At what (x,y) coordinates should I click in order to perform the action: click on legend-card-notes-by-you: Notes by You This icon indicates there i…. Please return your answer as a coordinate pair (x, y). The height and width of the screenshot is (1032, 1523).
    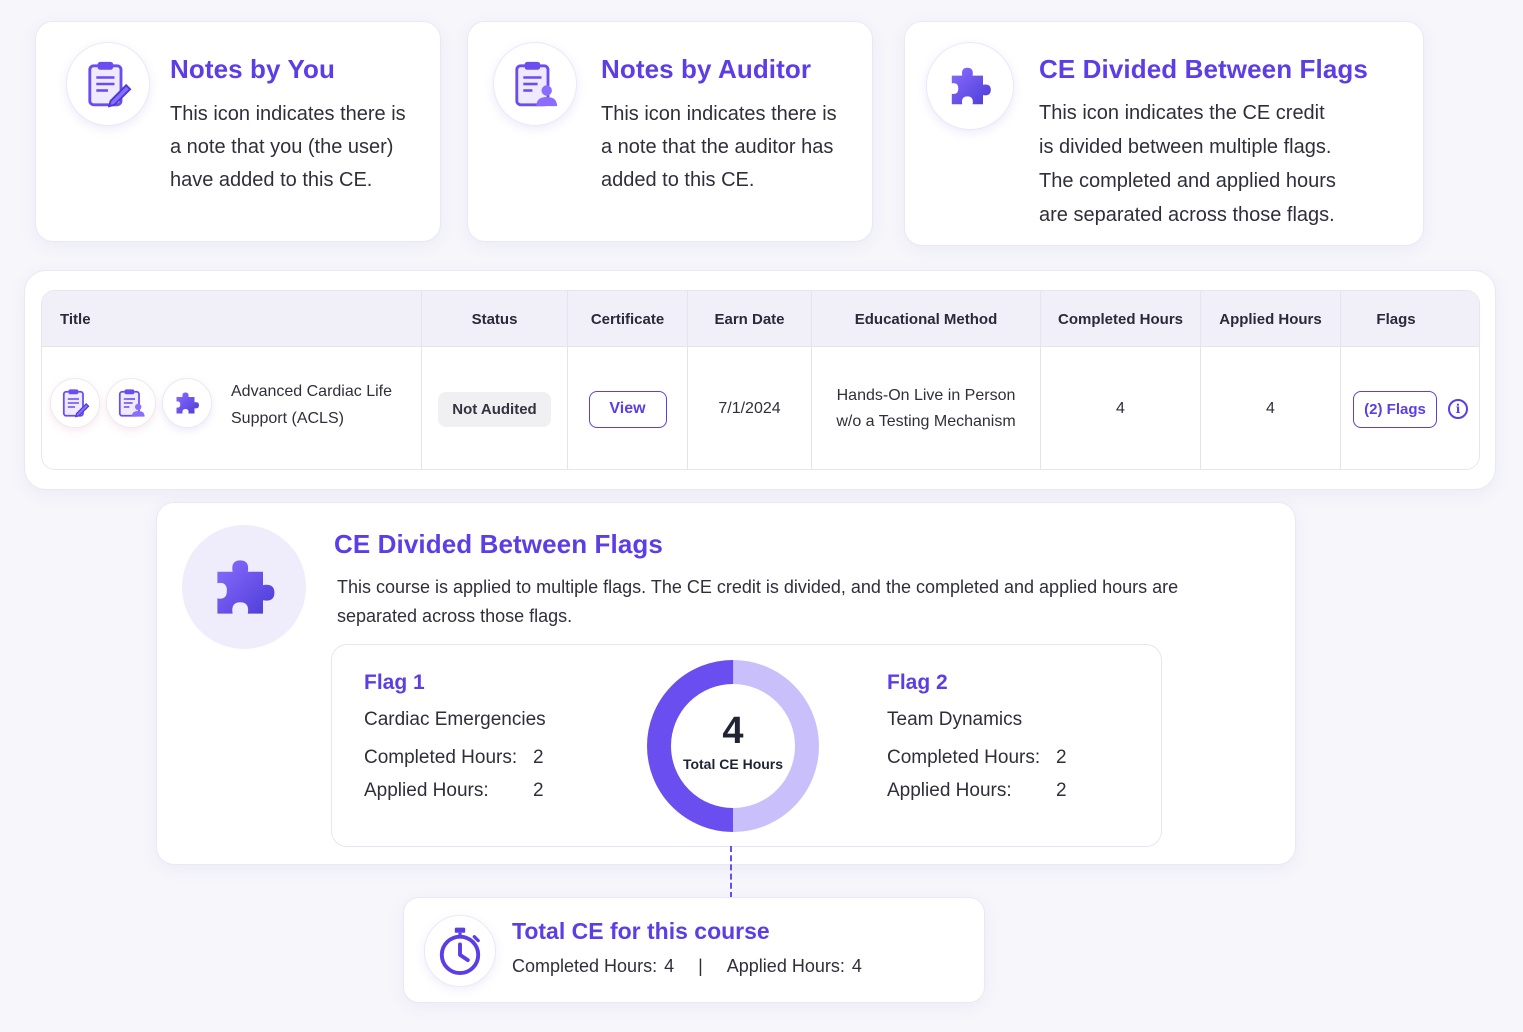
    Looking at the image, I should click on (238, 131).